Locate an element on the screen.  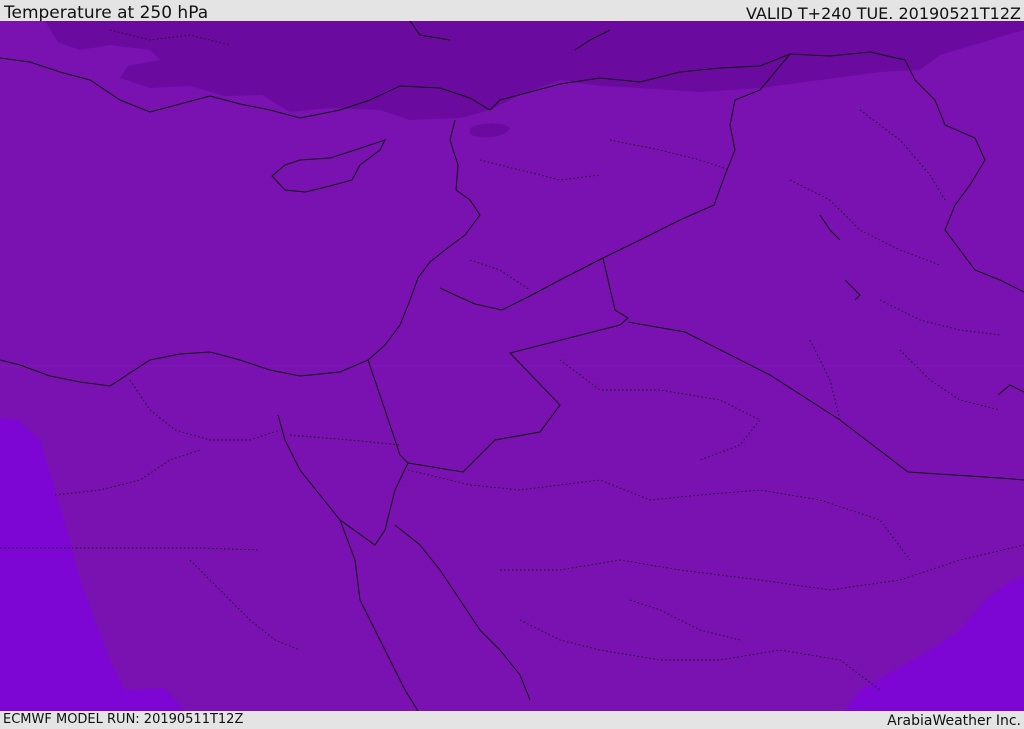
map-title: Temperature at 250 hPa is located at coordinates (106, 13).